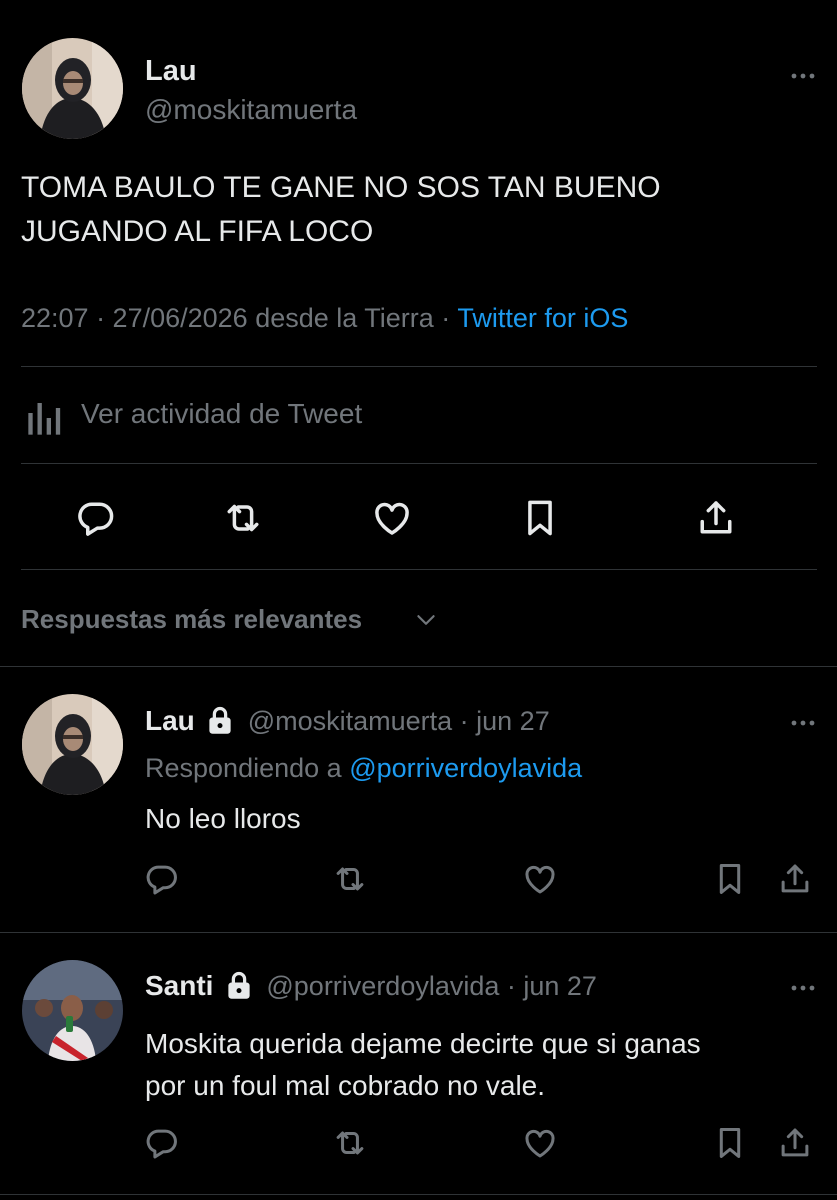  I want to click on tweet-timestamp: 22:07 · 27/06/2026 desde la Tierra ·, so click(235, 318).